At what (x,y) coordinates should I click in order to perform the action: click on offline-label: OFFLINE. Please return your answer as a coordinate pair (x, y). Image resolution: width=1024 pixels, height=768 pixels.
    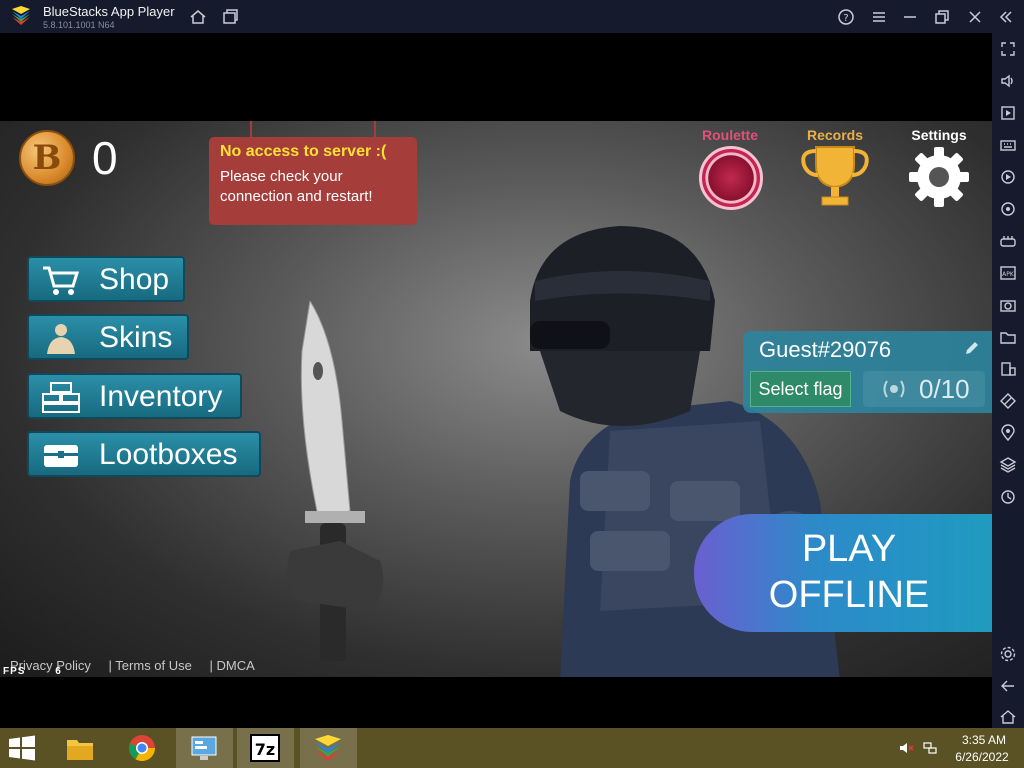
    Looking at the image, I should click on (849, 595).